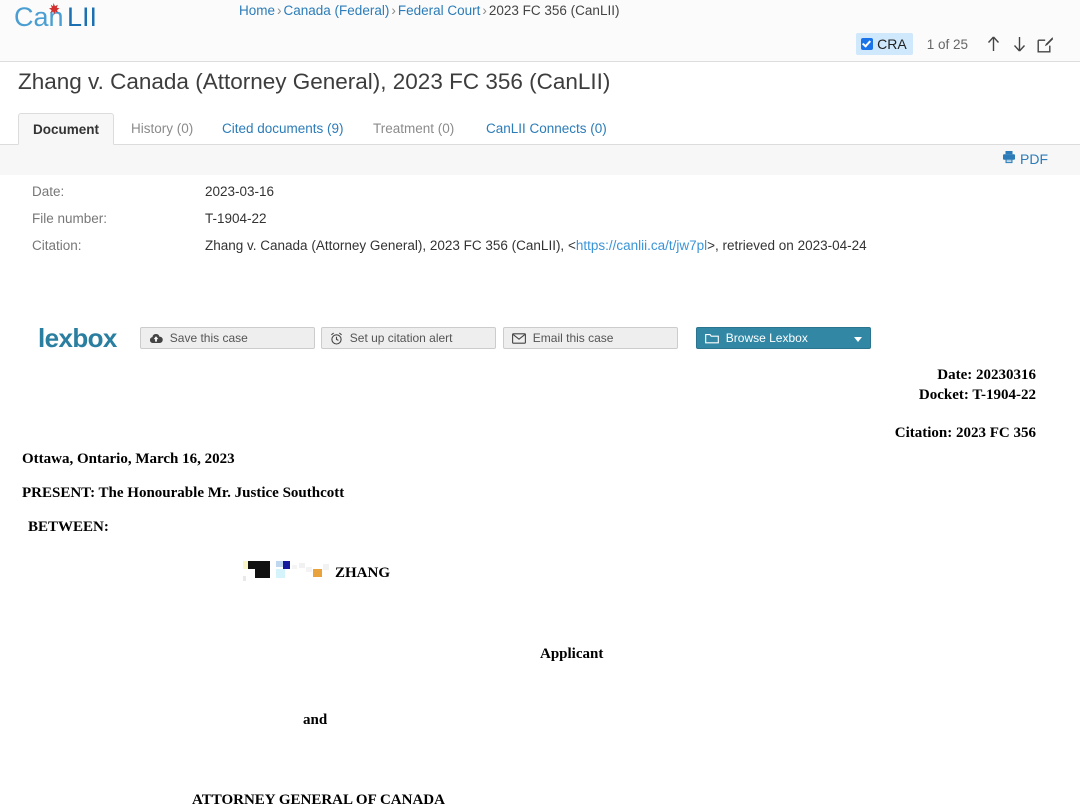 The image size is (1080, 811). I want to click on document-place-date: Ottawa, Ontario, March 16, 2023, so click(128, 459).